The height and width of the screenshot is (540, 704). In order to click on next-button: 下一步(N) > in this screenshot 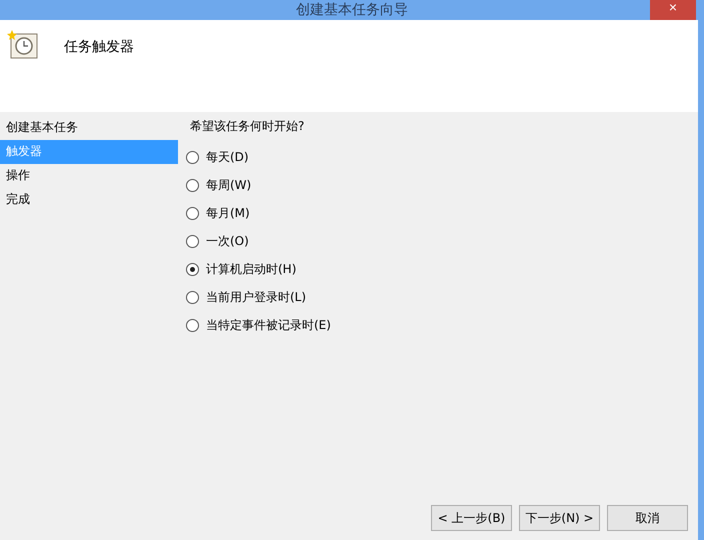, I will do `click(559, 518)`.